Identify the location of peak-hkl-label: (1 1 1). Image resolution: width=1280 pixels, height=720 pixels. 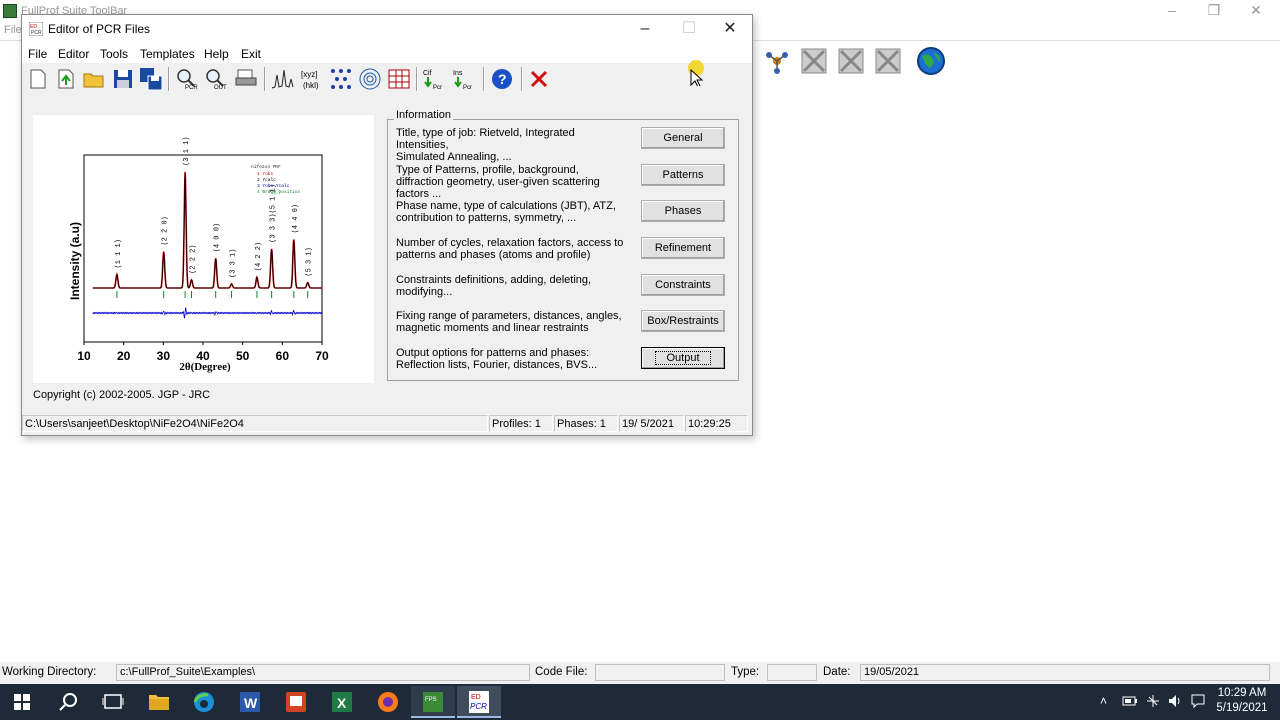
(119, 253).